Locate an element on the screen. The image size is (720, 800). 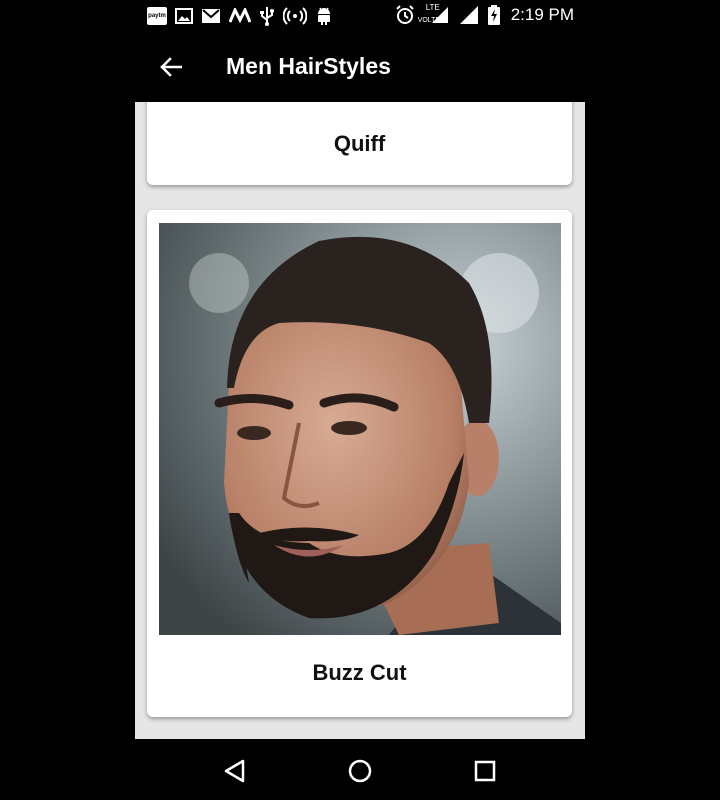
nav-back-button is located at coordinates (235, 771).